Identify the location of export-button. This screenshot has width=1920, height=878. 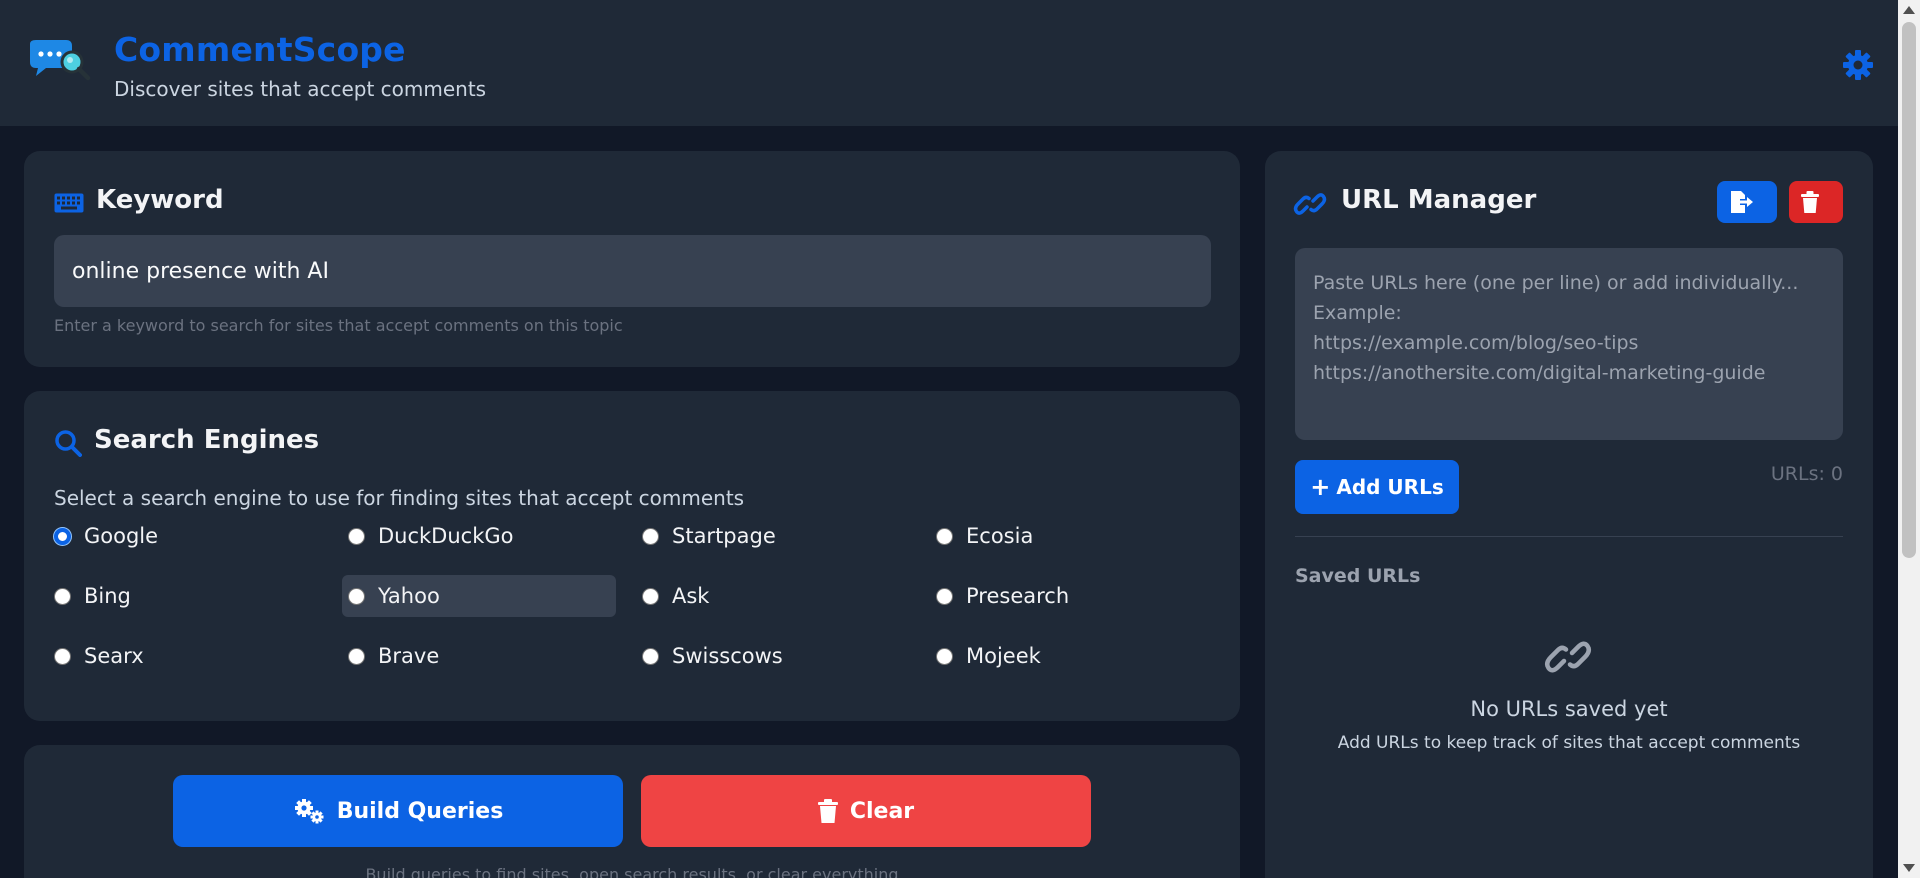
(1747, 202).